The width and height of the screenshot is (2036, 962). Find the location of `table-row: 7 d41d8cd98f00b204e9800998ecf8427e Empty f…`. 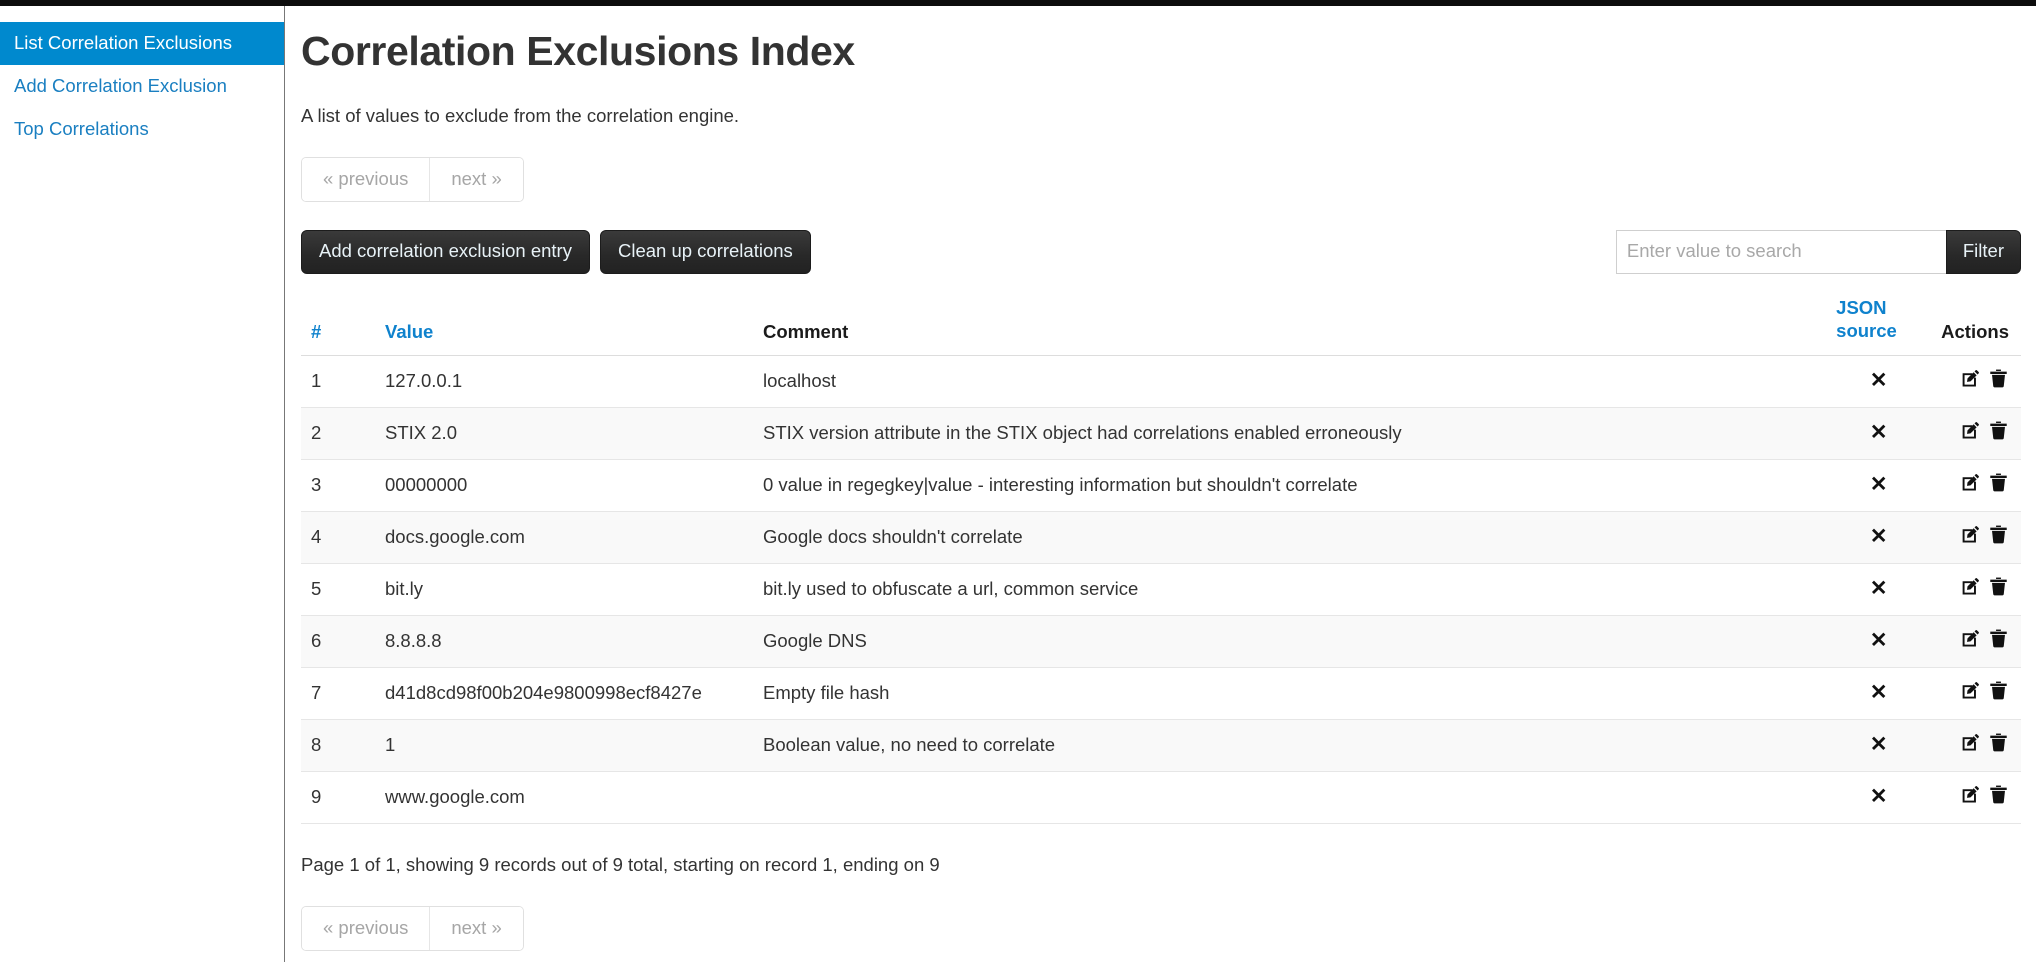

table-row: 7 d41d8cd98f00b204e9800998ecf8427e Empty f… is located at coordinates (1161, 693).